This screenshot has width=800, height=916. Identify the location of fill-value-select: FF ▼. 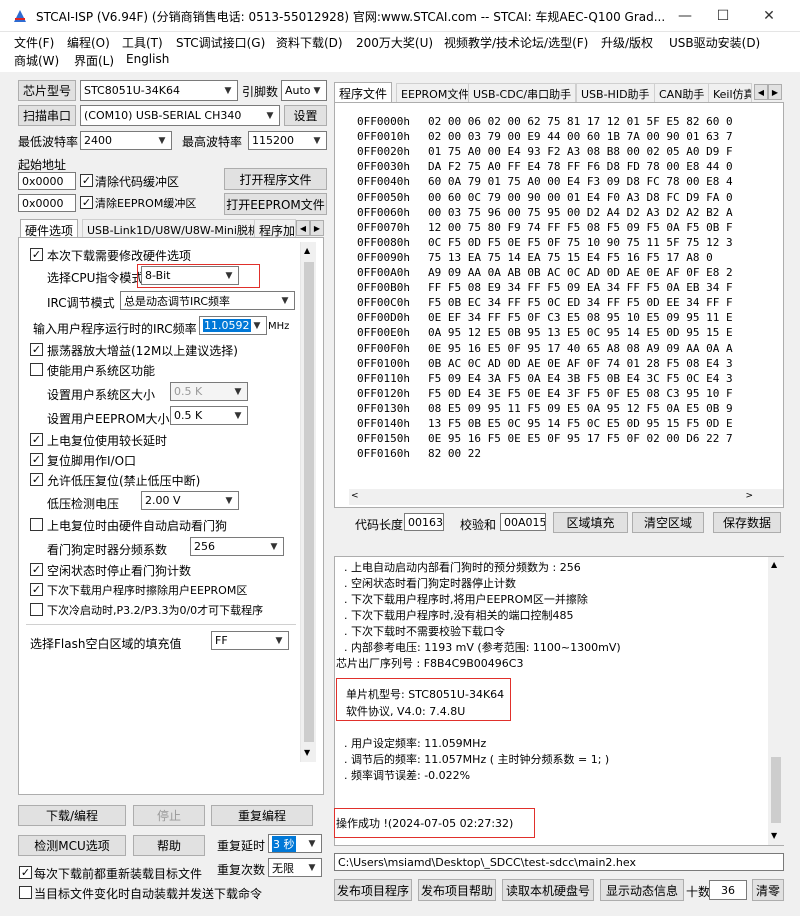
(250, 640).